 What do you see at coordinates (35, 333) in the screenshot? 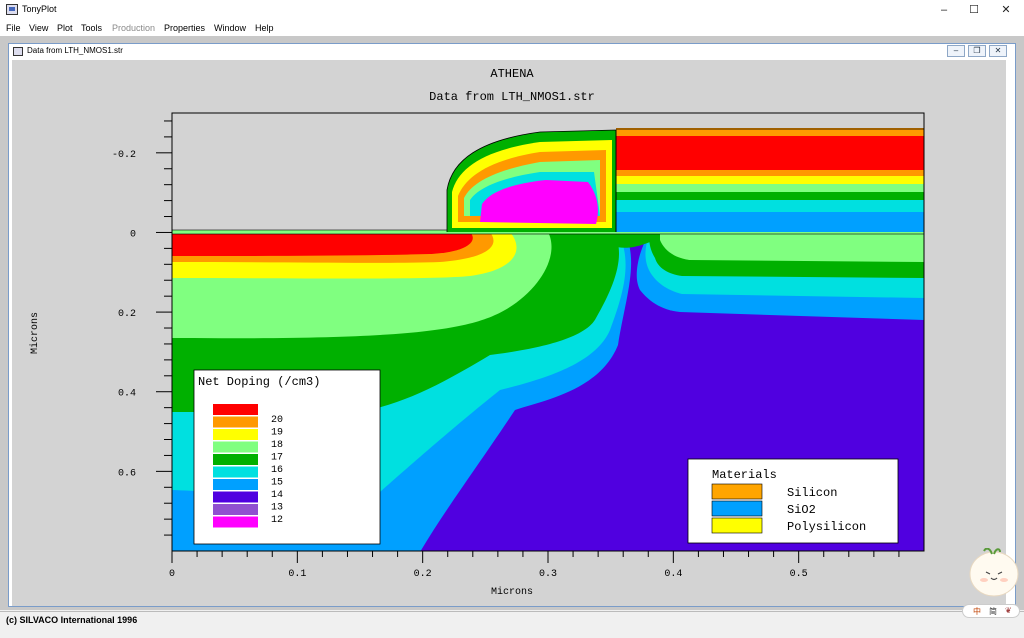
I see `y-axis-label: Microns` at bounding box center [35, 333].